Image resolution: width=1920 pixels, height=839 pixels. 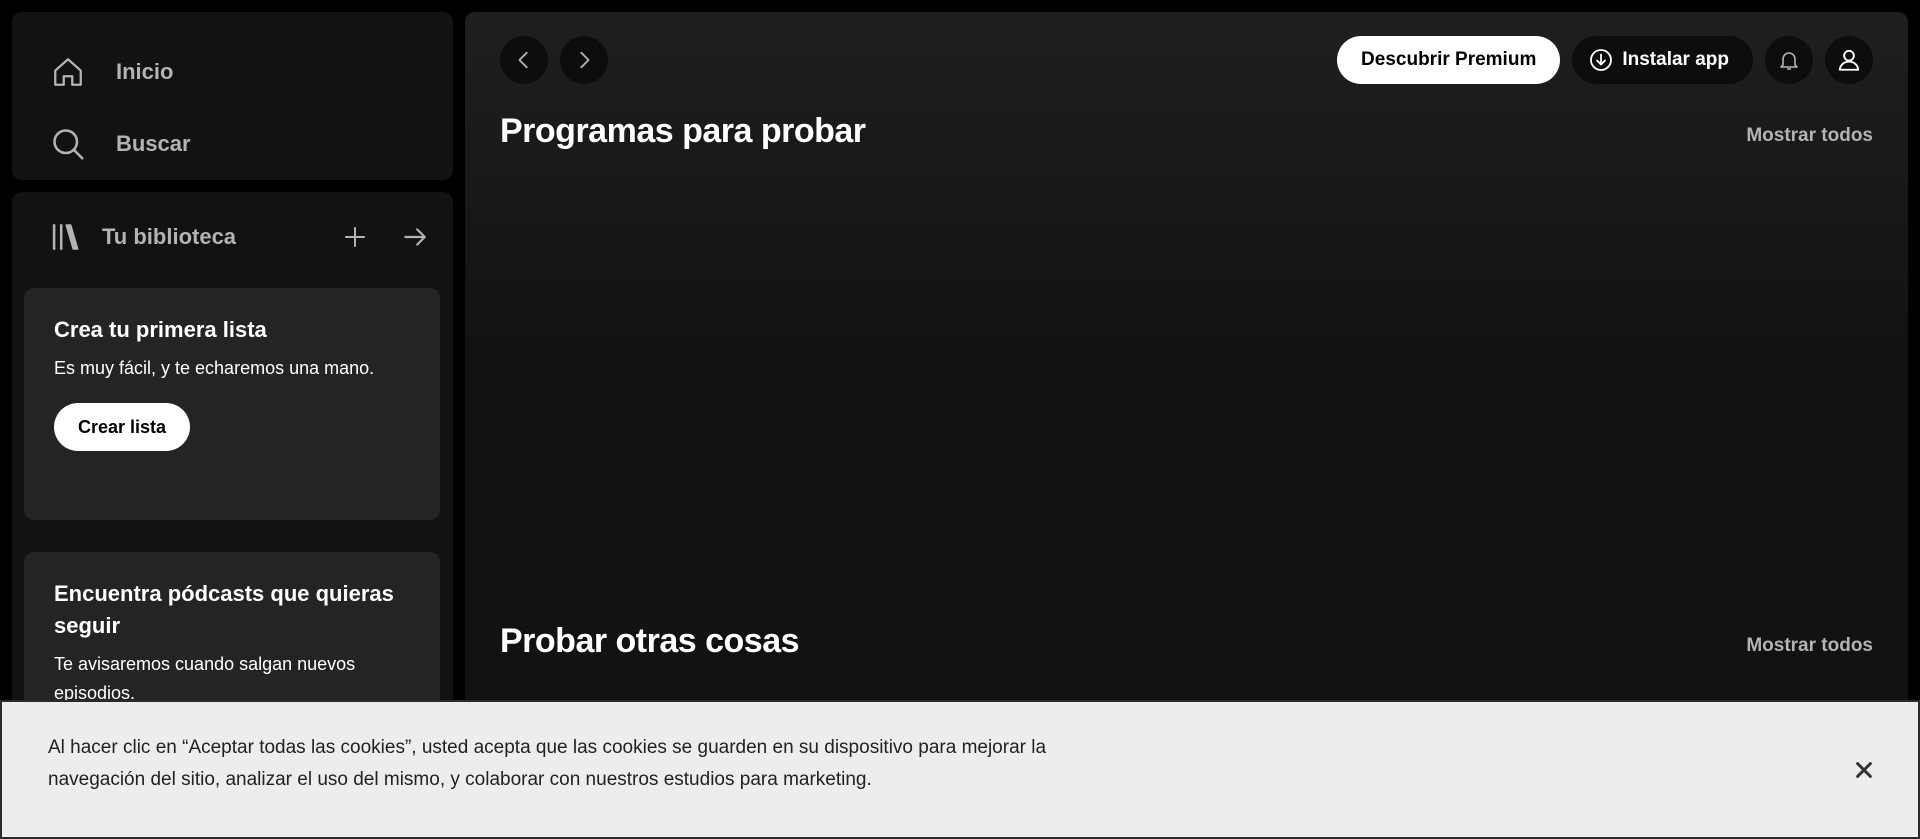 What do you see at coordinates (110, 72) in the screenshot?
I see `sidebar-item-home: Inicio` at bounding box center [110, 72].